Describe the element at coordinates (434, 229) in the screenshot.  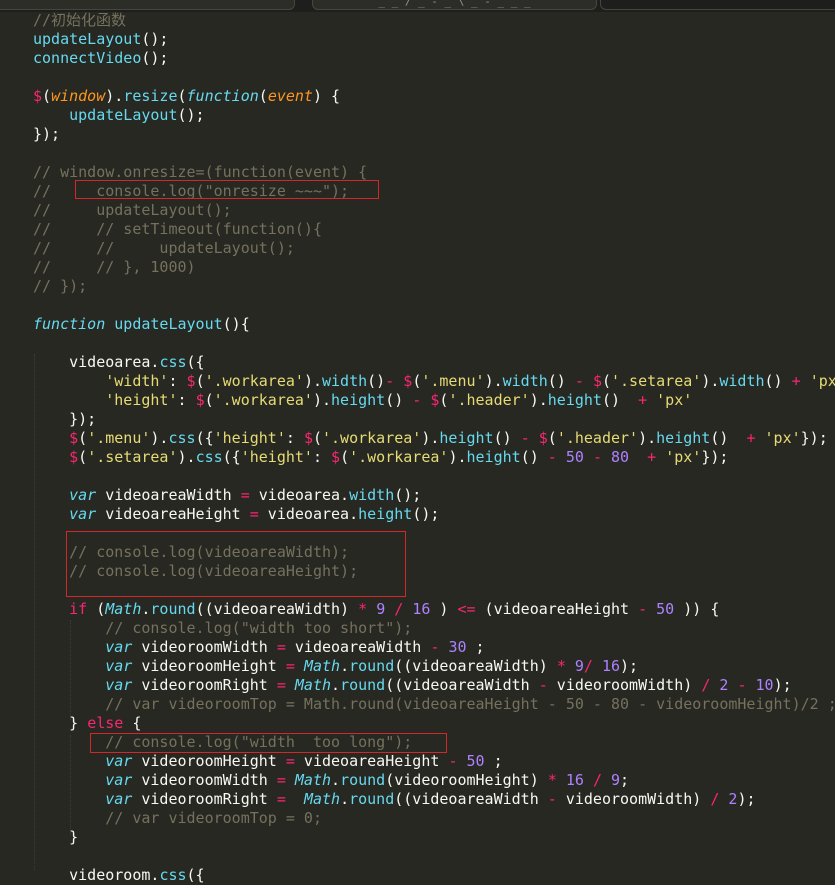
I see `code-line: // // setTimeout(function(){` at that location.